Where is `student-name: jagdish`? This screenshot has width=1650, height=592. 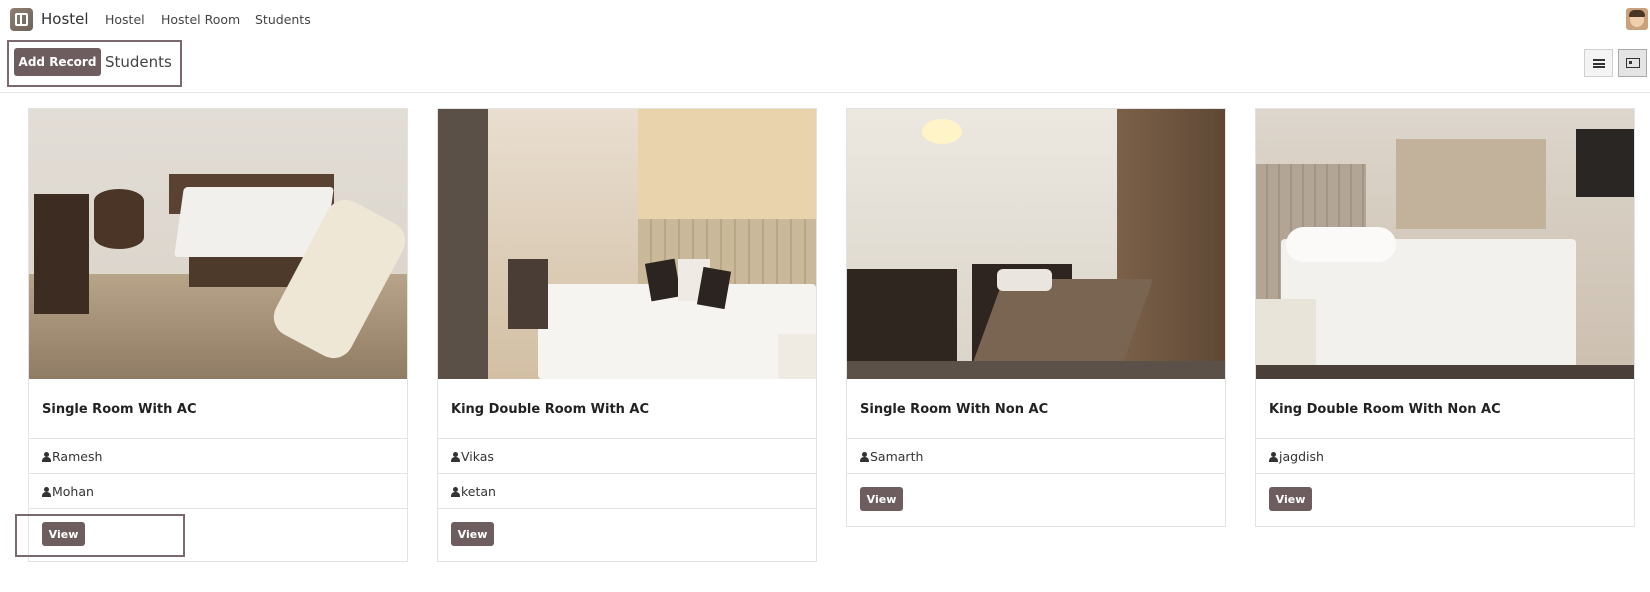
student-name: jagdish is located at coordinates (1301, 456).